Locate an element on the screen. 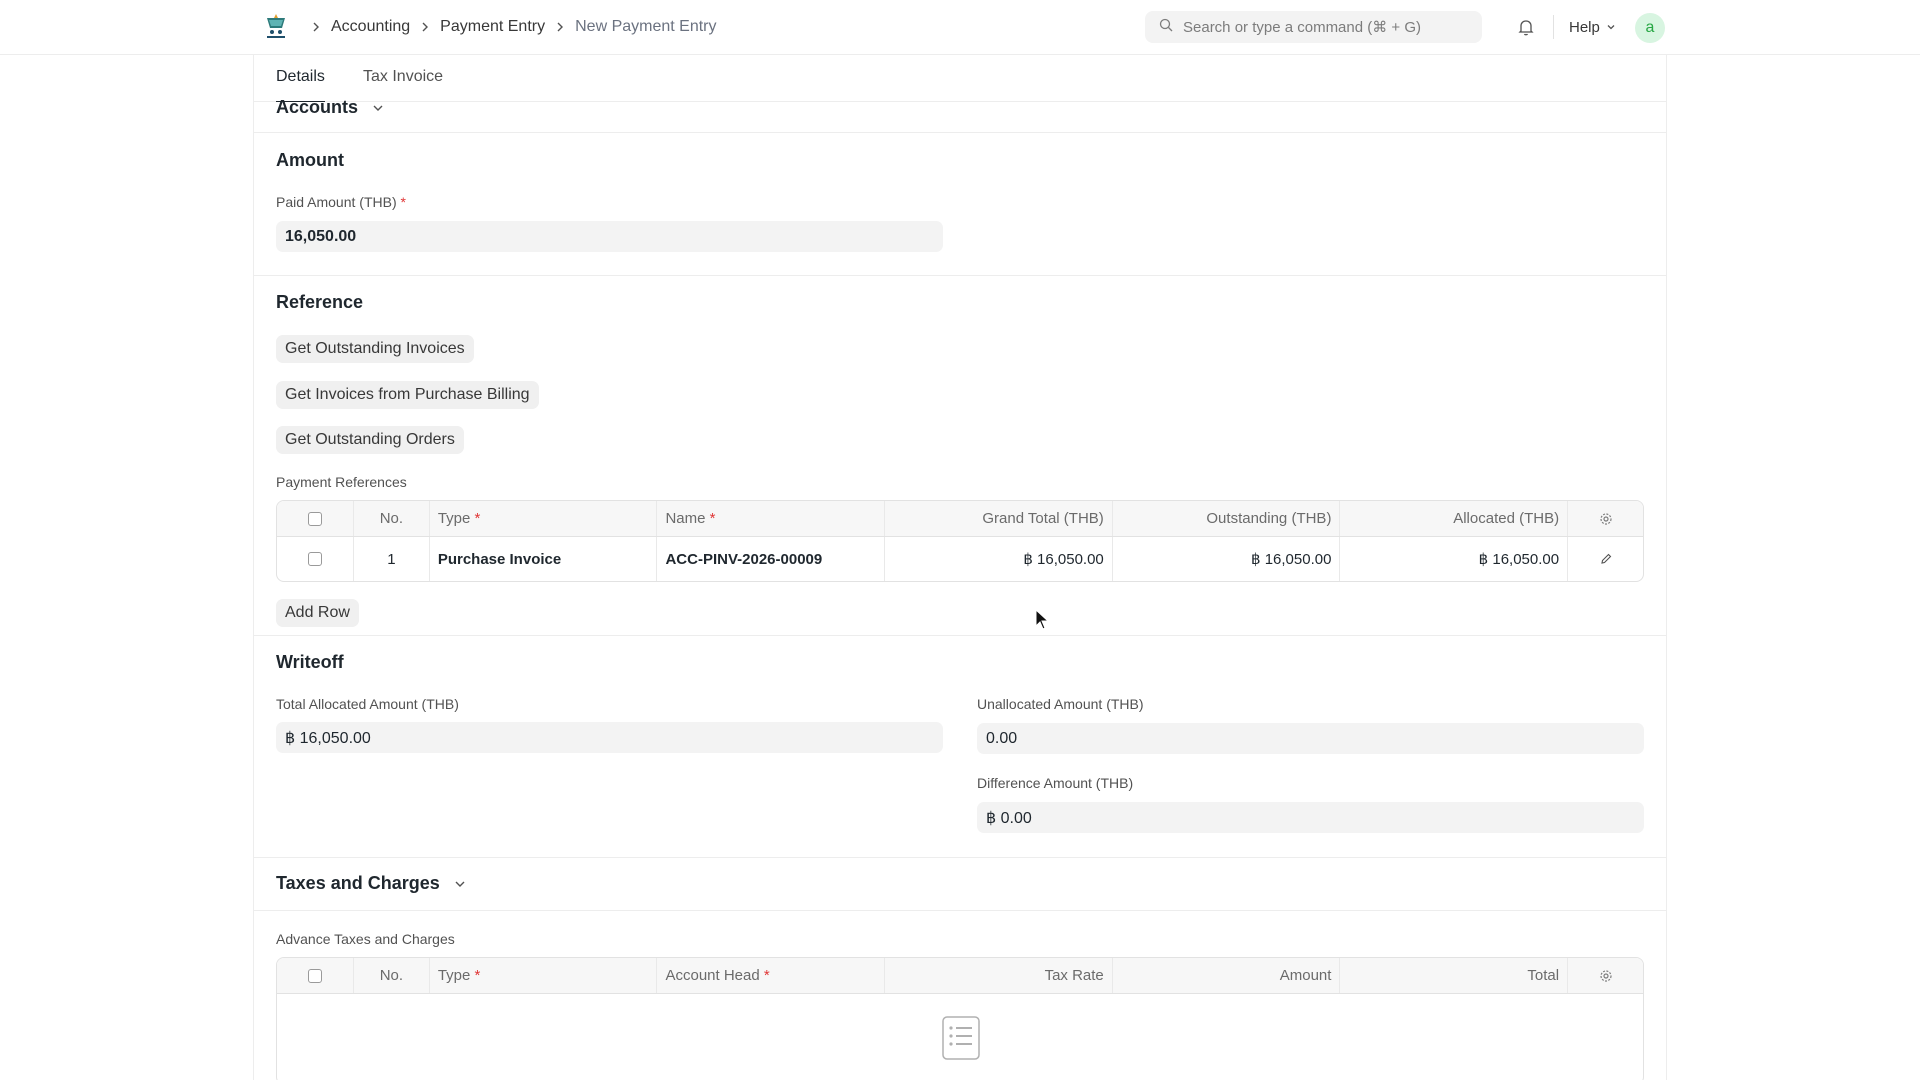 This screenshot has width=1920, height=1080. empty-list-icon is located at coordinates (961, 1040).